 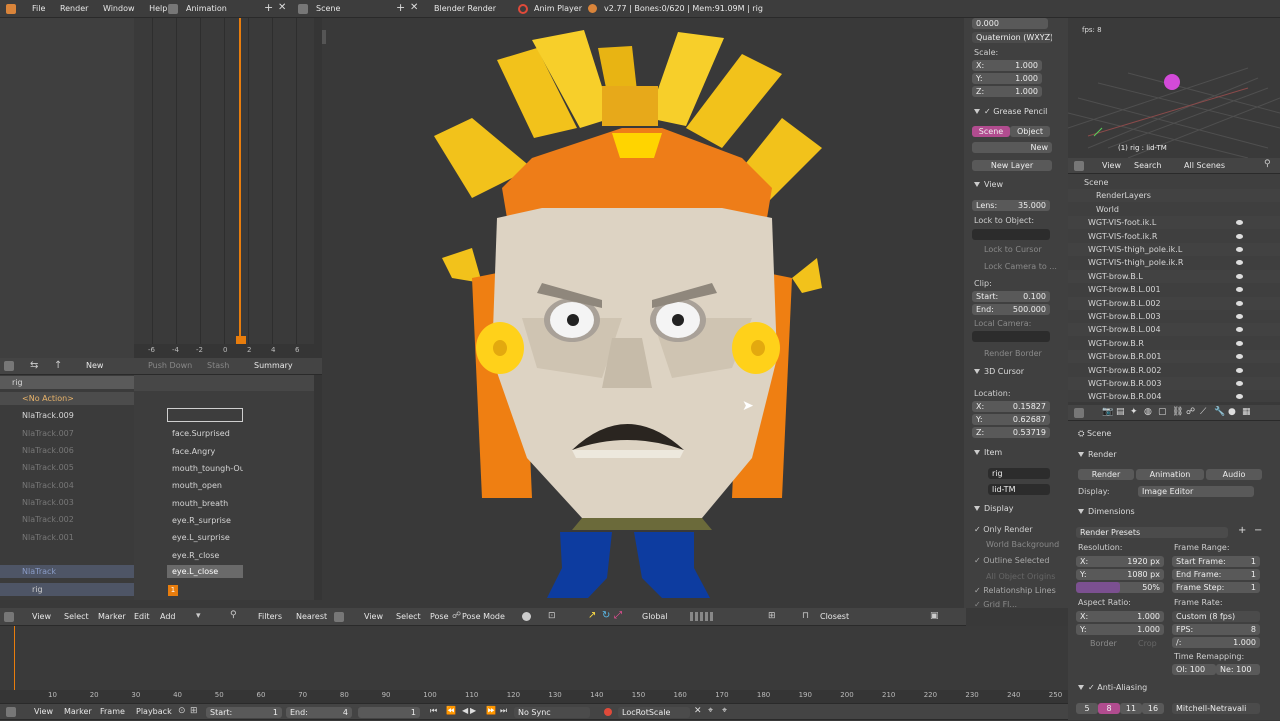 What do you see at coordinates (67, 571) in the screenshot?
I see `nla-track-row: NlaTrack` at bounding box center [67, 571].